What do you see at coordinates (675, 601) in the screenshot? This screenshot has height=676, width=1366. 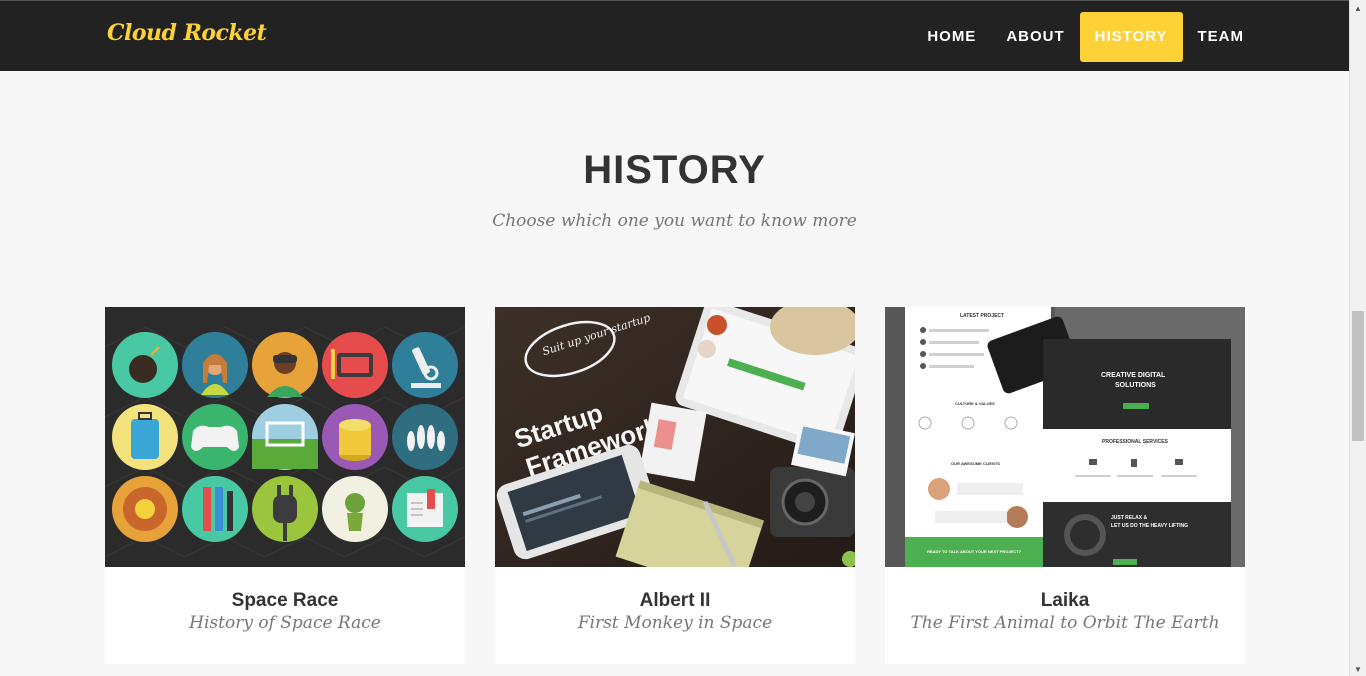 I see `card-title: Albert II` at bounding box center [675, 601].